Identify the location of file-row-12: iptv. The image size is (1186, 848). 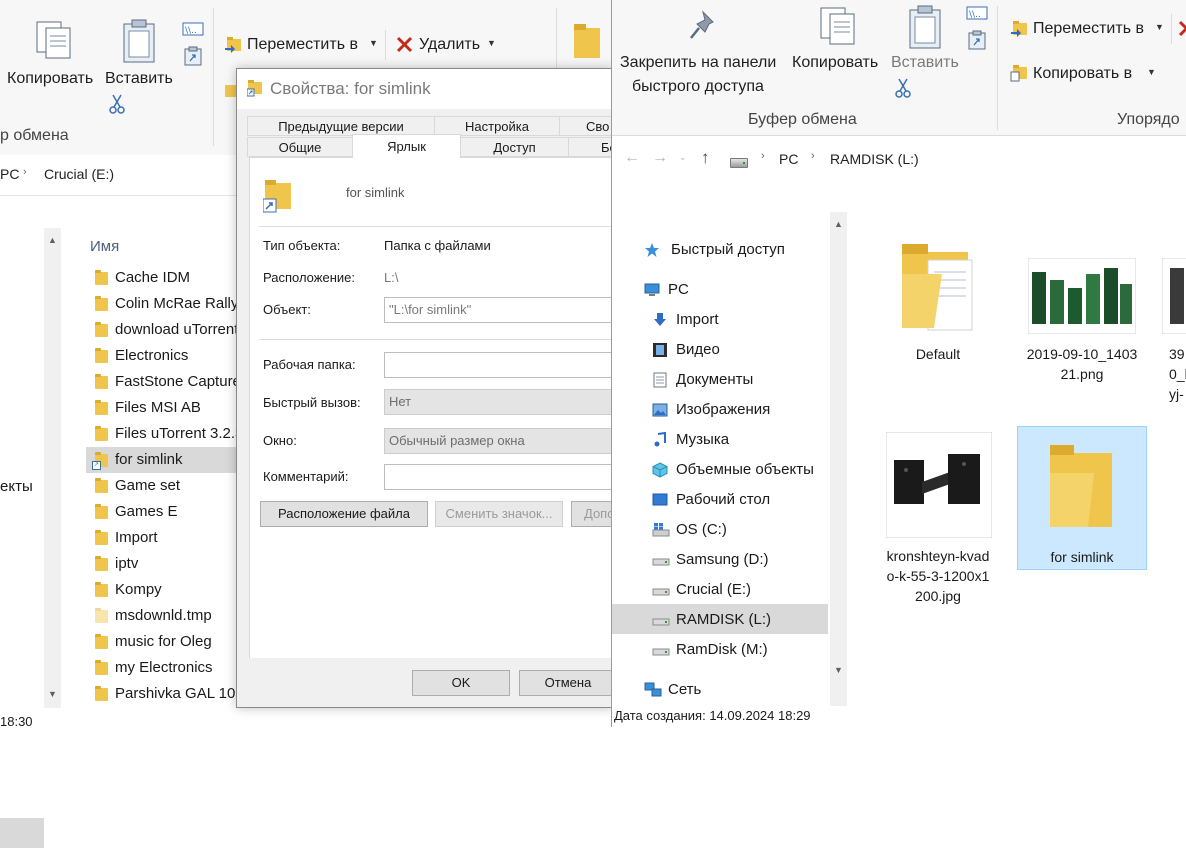
(161, 564).